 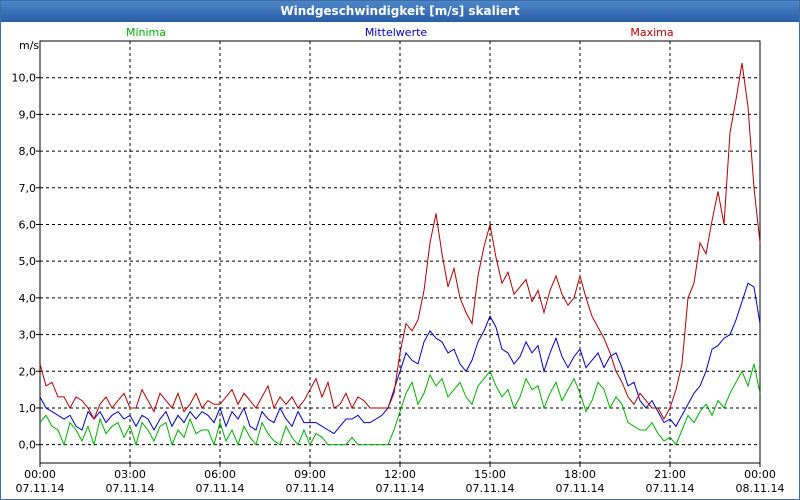 What do you see at coordinates (28, 114) in the screenshot?
I see `y-tick-label: 9,0` at bounding box center [28, 114].